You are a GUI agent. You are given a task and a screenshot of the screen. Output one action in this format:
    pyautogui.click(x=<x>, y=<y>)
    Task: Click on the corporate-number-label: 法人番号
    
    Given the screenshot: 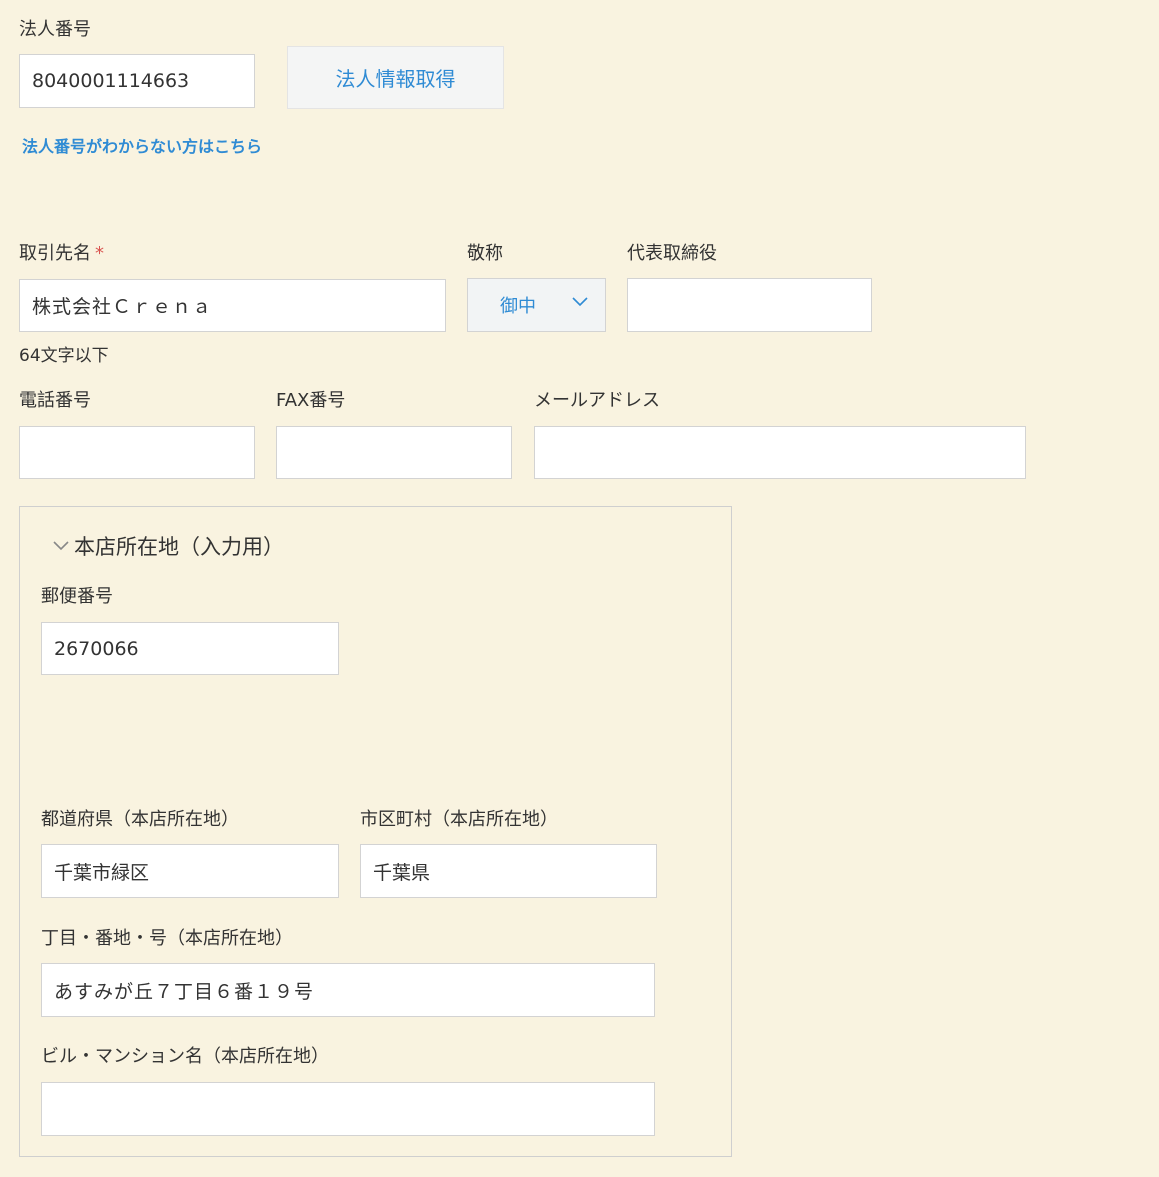 What is the action you would take?
    pyautogui.click(x=55, y=29)
    